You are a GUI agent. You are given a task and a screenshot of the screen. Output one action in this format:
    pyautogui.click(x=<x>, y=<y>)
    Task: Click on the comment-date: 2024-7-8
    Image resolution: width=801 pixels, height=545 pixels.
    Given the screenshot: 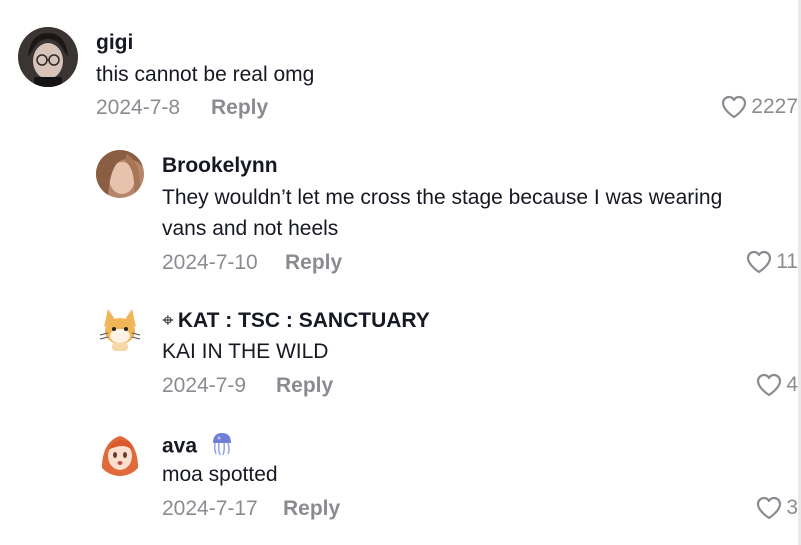 What is the action you would take?
    pyautogui.click(x=138, y=107)
    